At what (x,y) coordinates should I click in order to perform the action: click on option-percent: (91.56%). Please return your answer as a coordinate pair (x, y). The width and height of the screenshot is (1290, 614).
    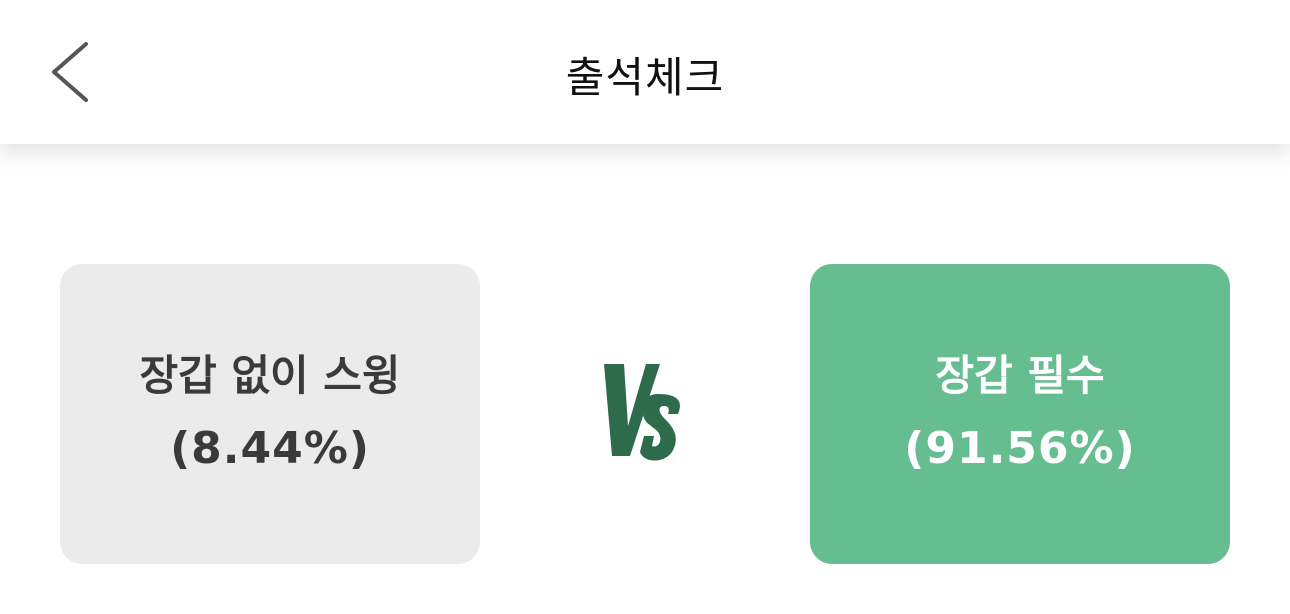
    Looking at the image, I should click on (1020, 448).